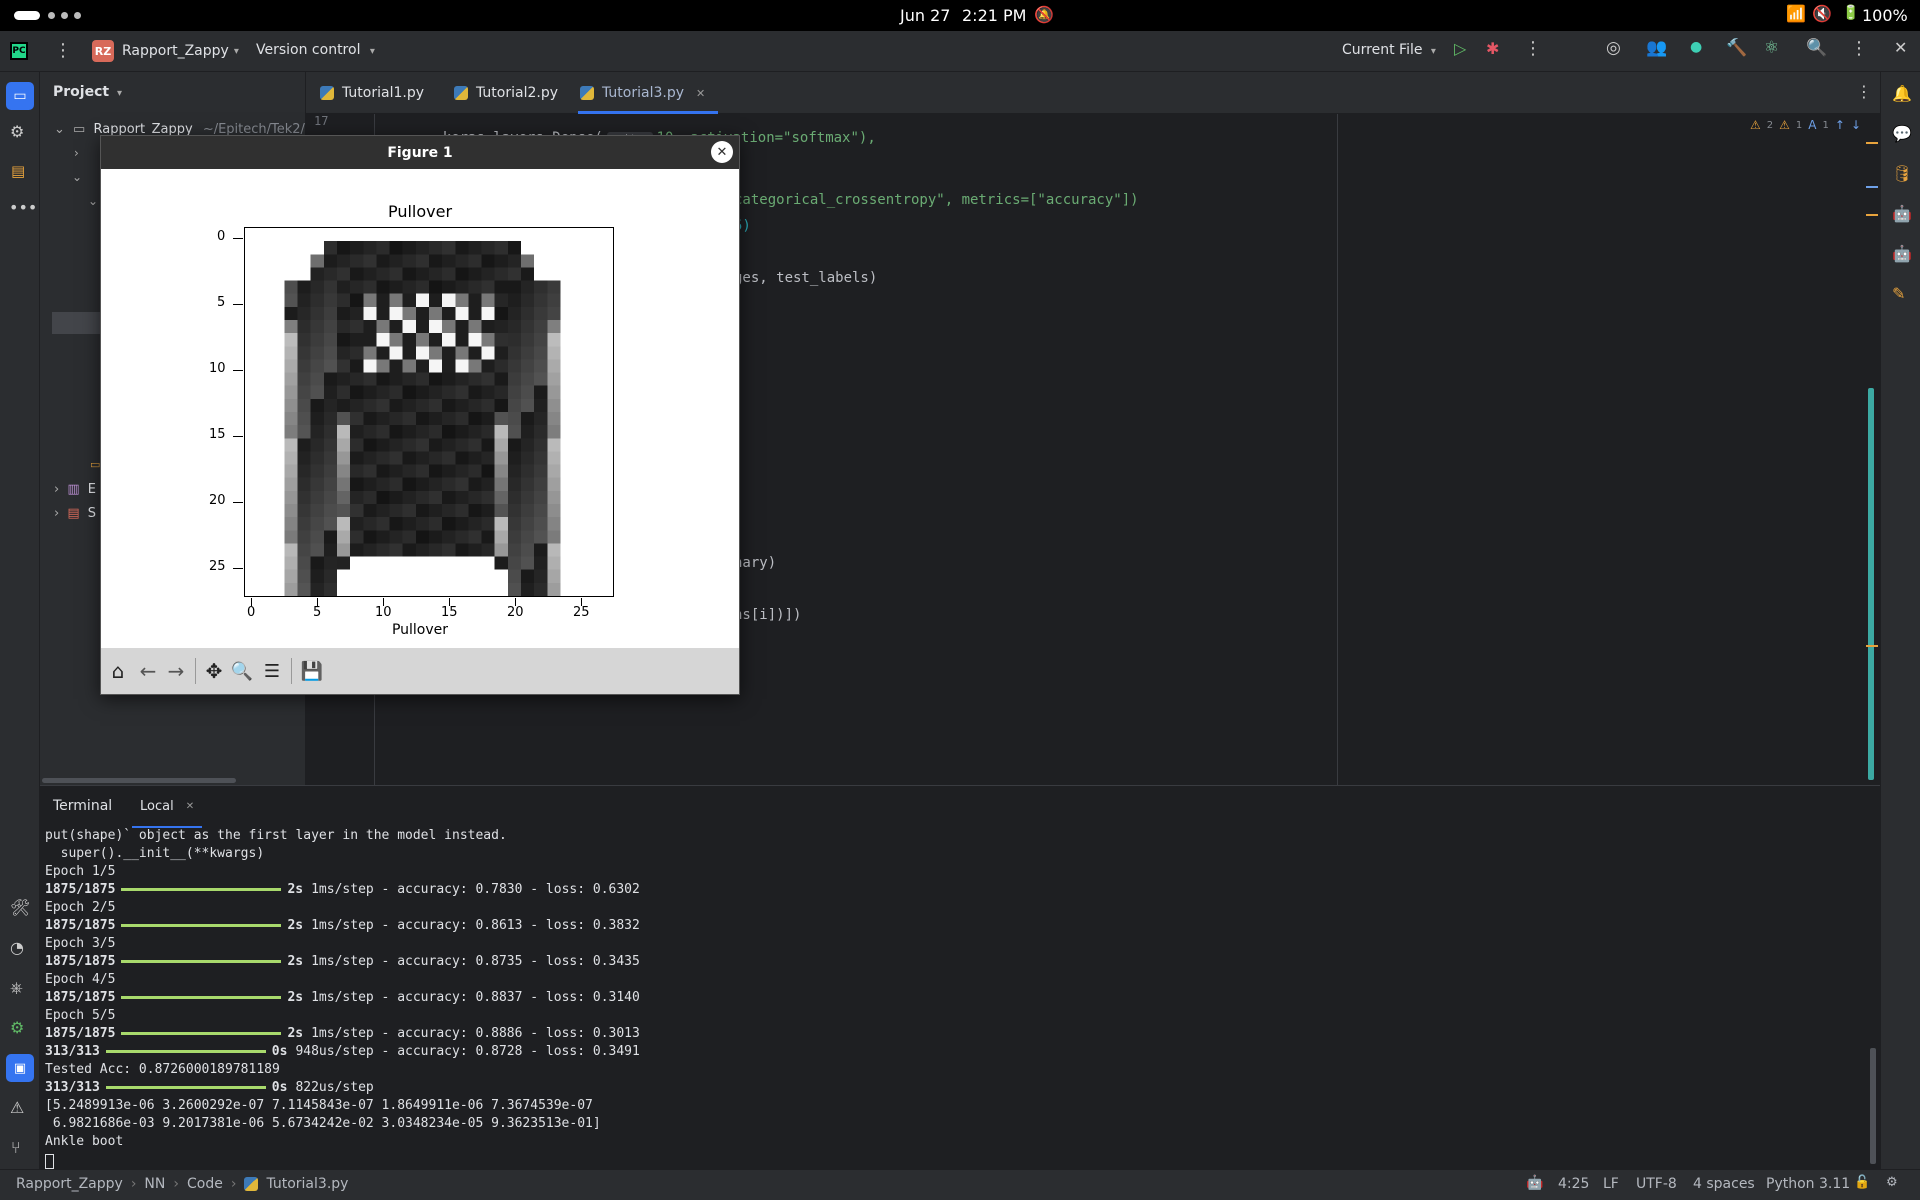  I want to click on horizontal-scrollbar, so click(139, 780).